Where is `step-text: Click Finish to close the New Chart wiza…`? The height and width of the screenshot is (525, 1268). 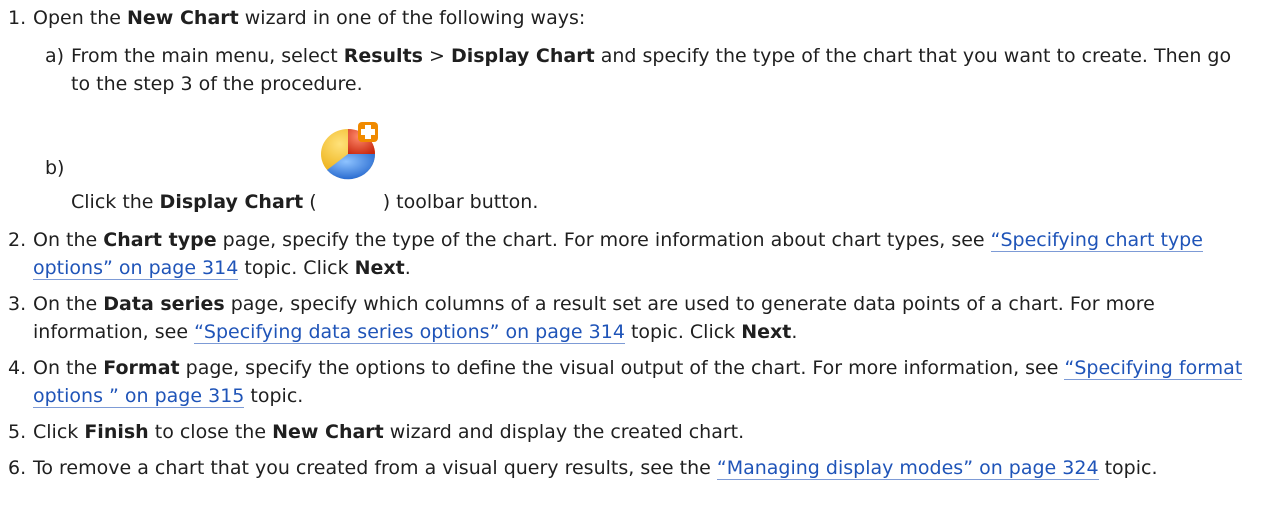
step-text: Click Finish to close the New Chart wiza… is located at coordinates (389, 432).